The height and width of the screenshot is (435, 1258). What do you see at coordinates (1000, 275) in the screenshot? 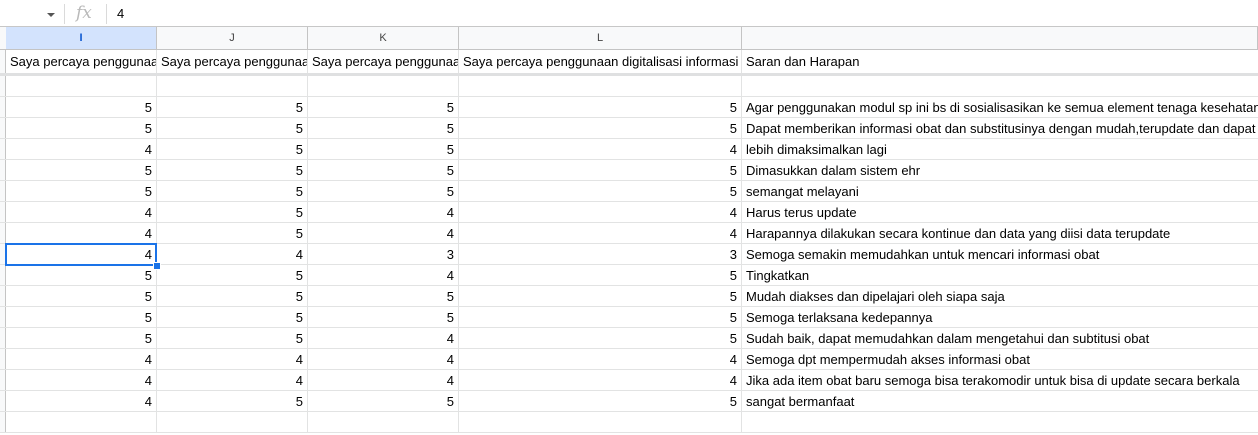
I see `table-cell: Tingkatkan` at bounding box center [1000, 275].